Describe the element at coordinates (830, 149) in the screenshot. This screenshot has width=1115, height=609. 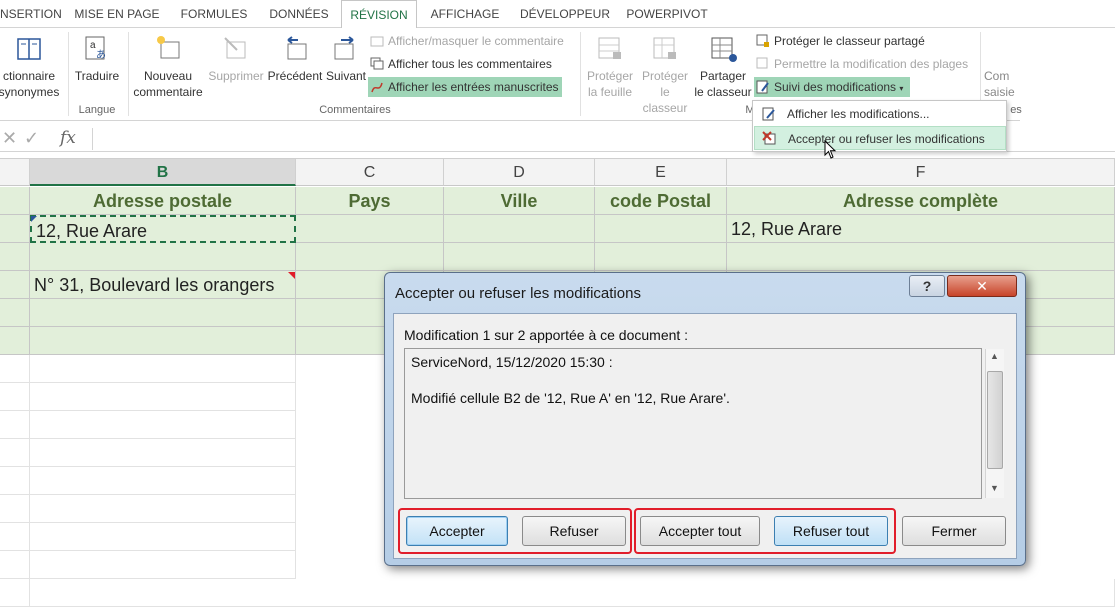
I see `mouse-cursor-icon` at that location.